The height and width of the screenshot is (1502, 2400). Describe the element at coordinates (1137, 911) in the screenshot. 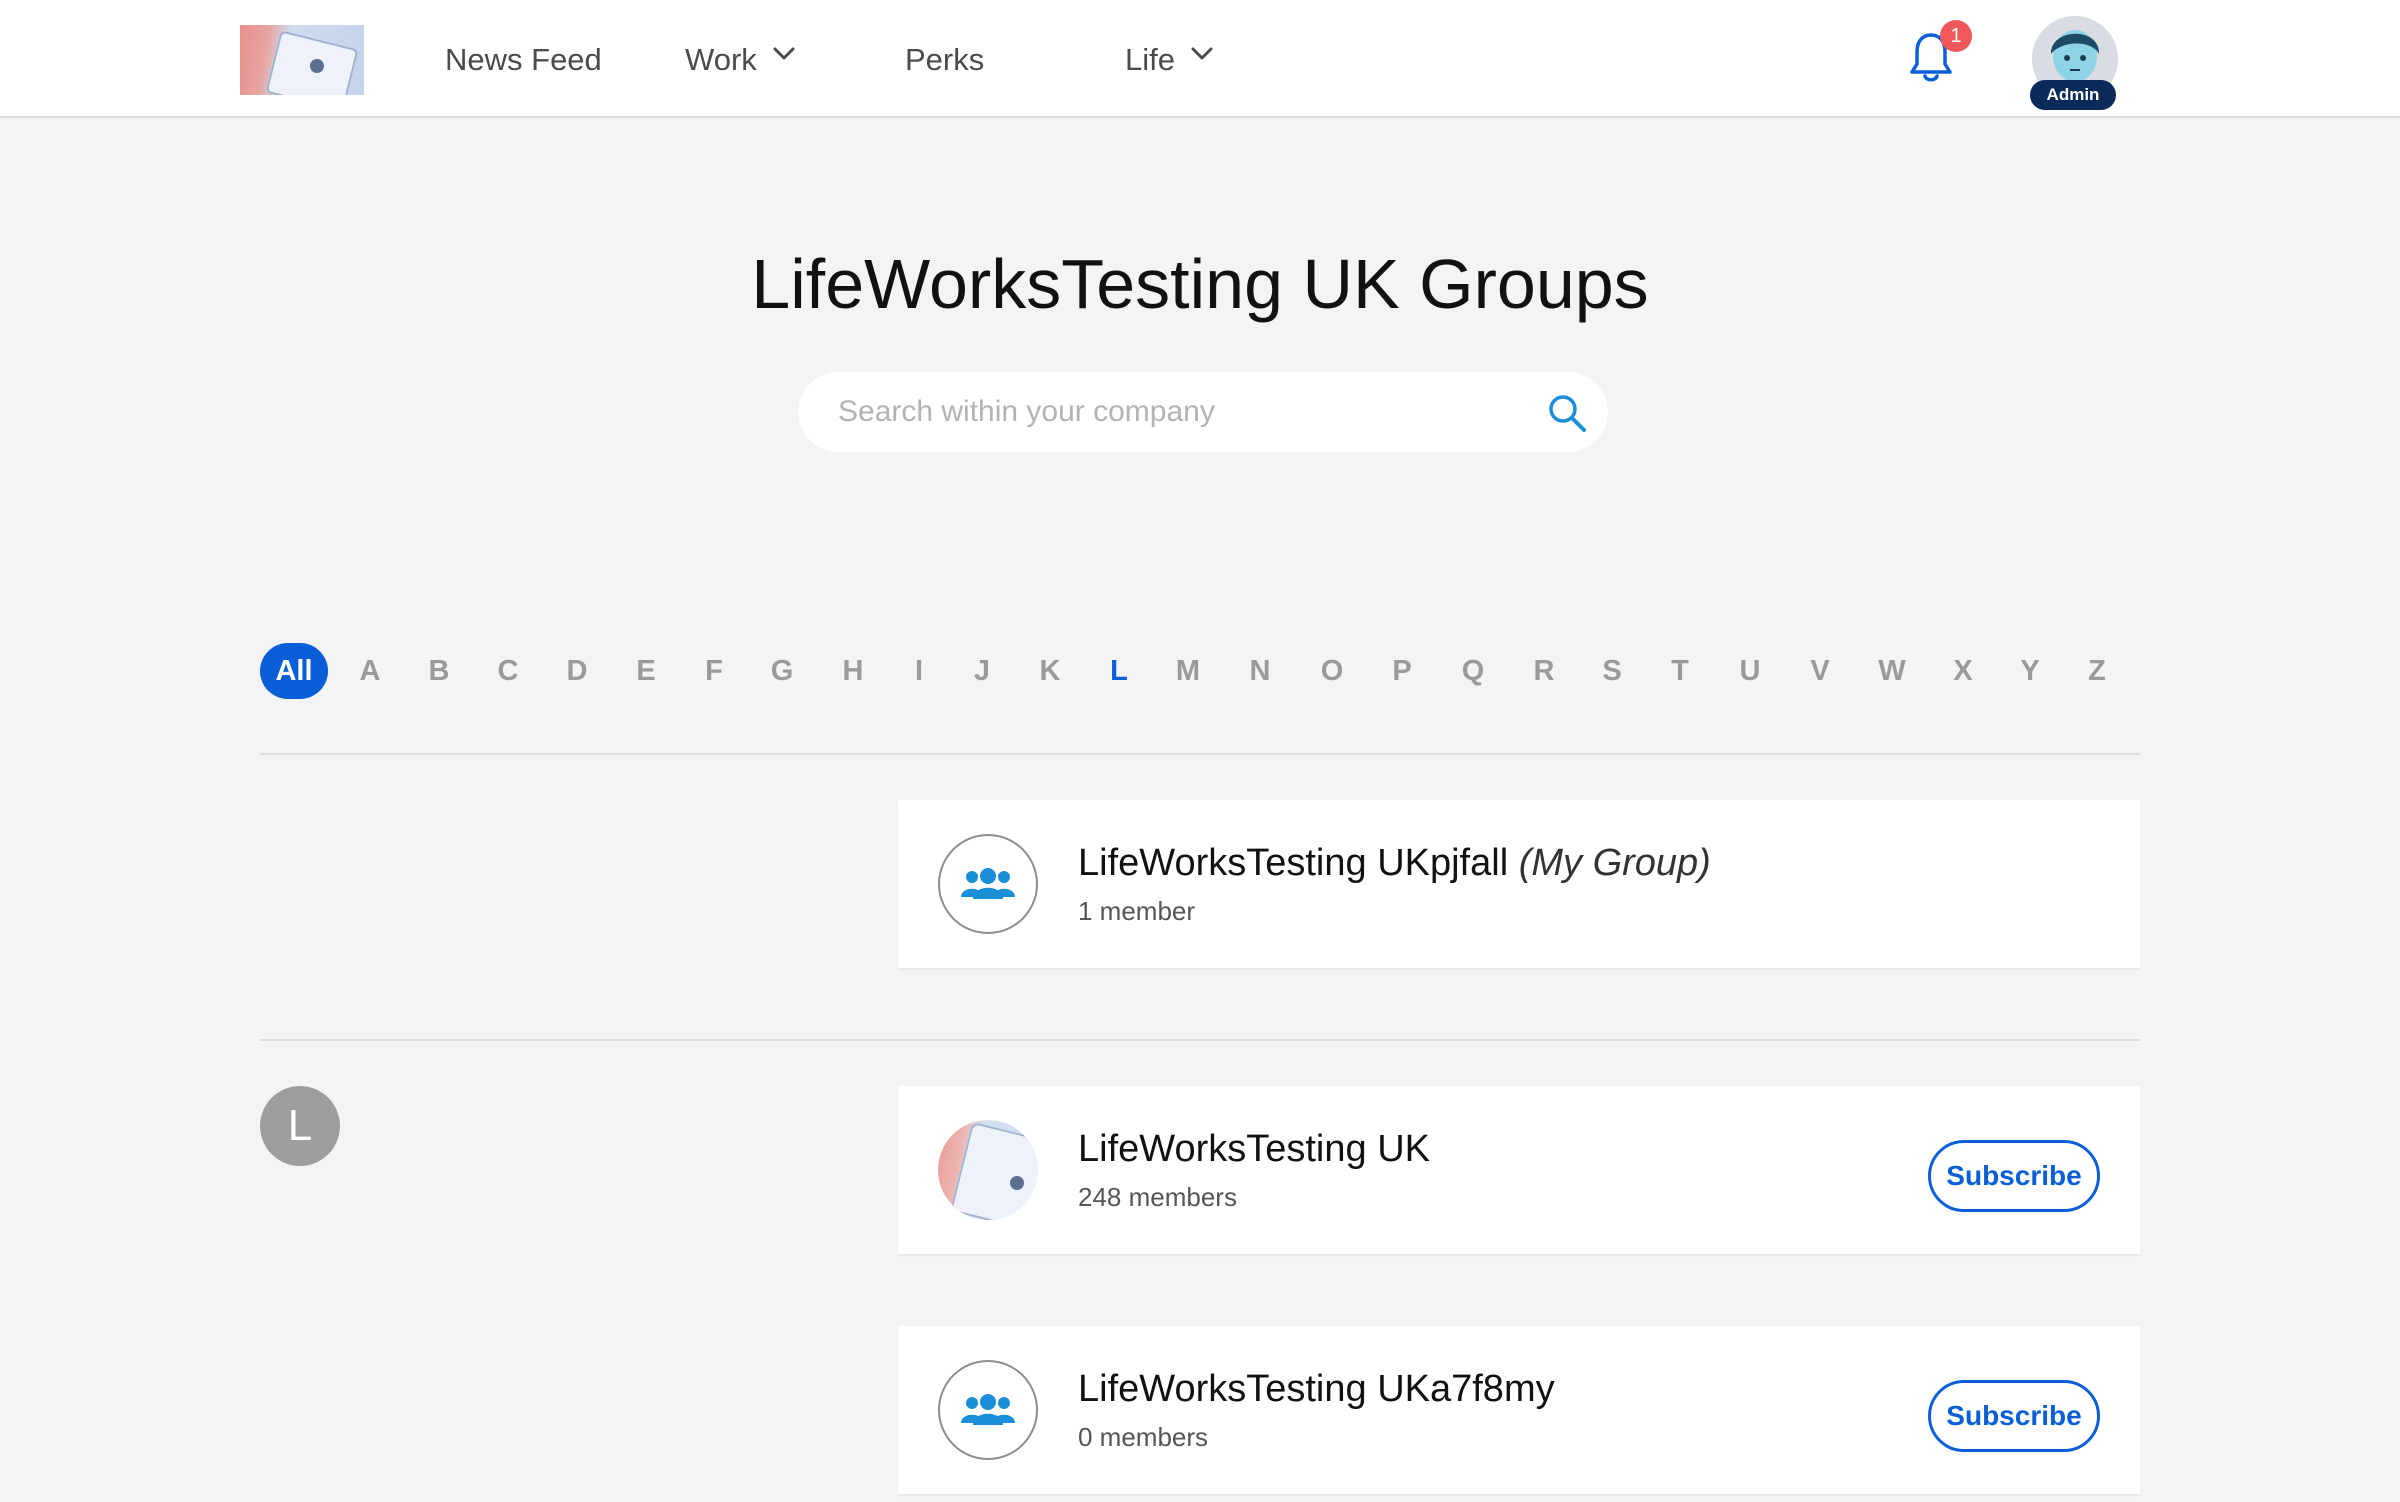

I see `member-count: 1 member` at that location.